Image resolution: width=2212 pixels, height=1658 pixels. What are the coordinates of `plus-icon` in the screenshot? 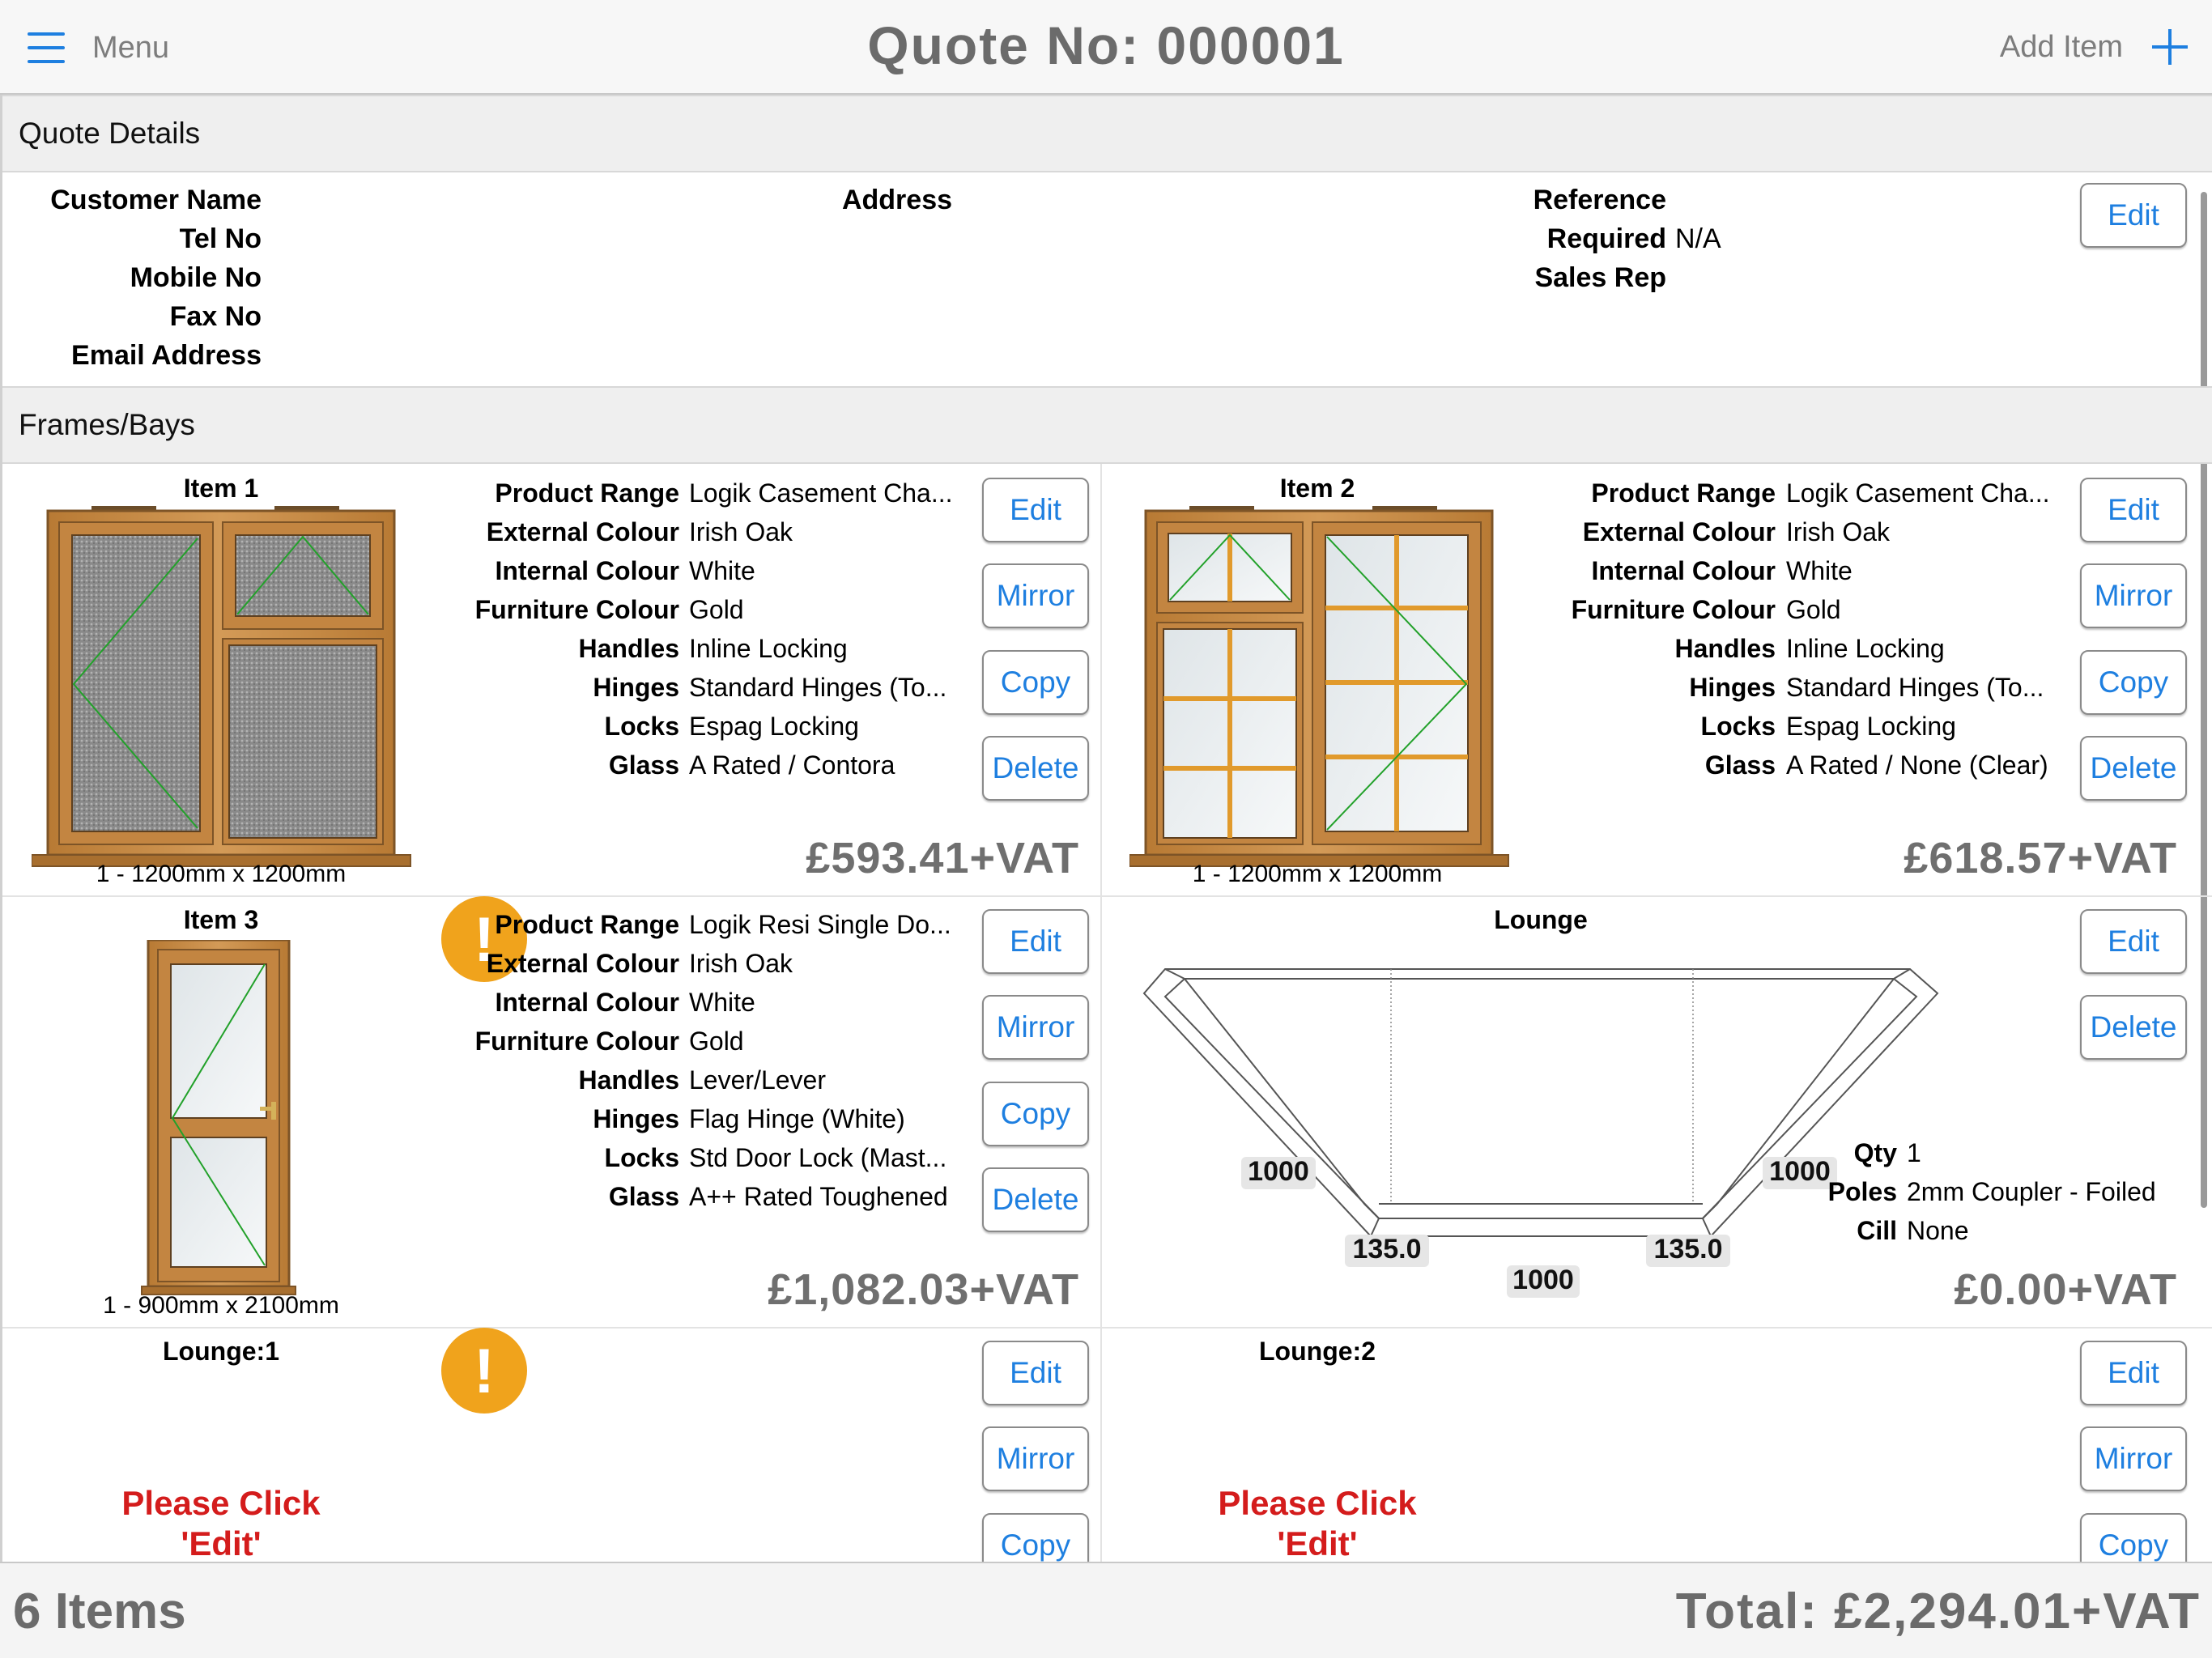 It's located at (2170, 47).